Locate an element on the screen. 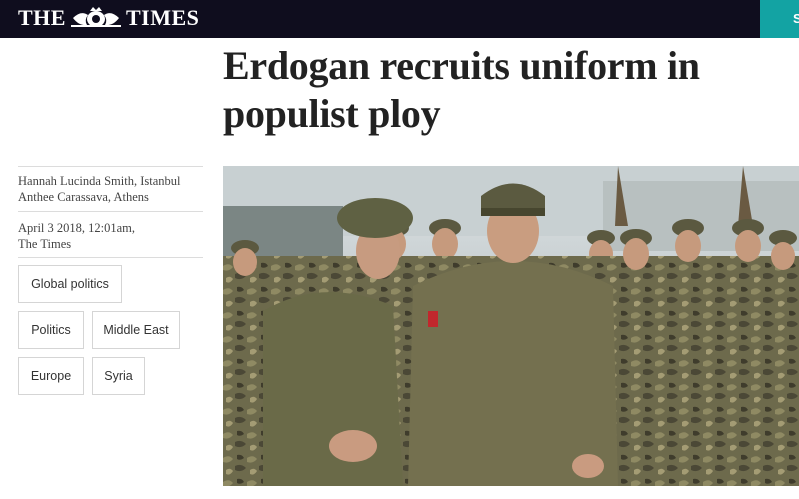 This screenshot has width=799, height=499. tag-global-politics: Global politics is located at coordinates (70, 284).